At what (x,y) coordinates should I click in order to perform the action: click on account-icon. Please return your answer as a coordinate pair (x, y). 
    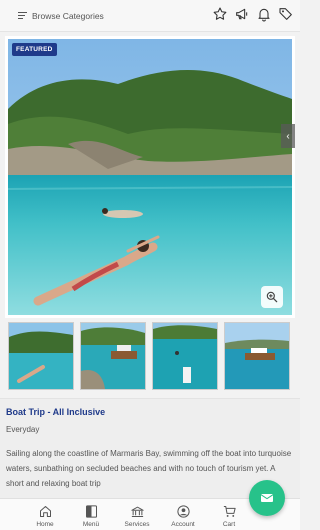
    Looking at the image, I should click on (183, 511).